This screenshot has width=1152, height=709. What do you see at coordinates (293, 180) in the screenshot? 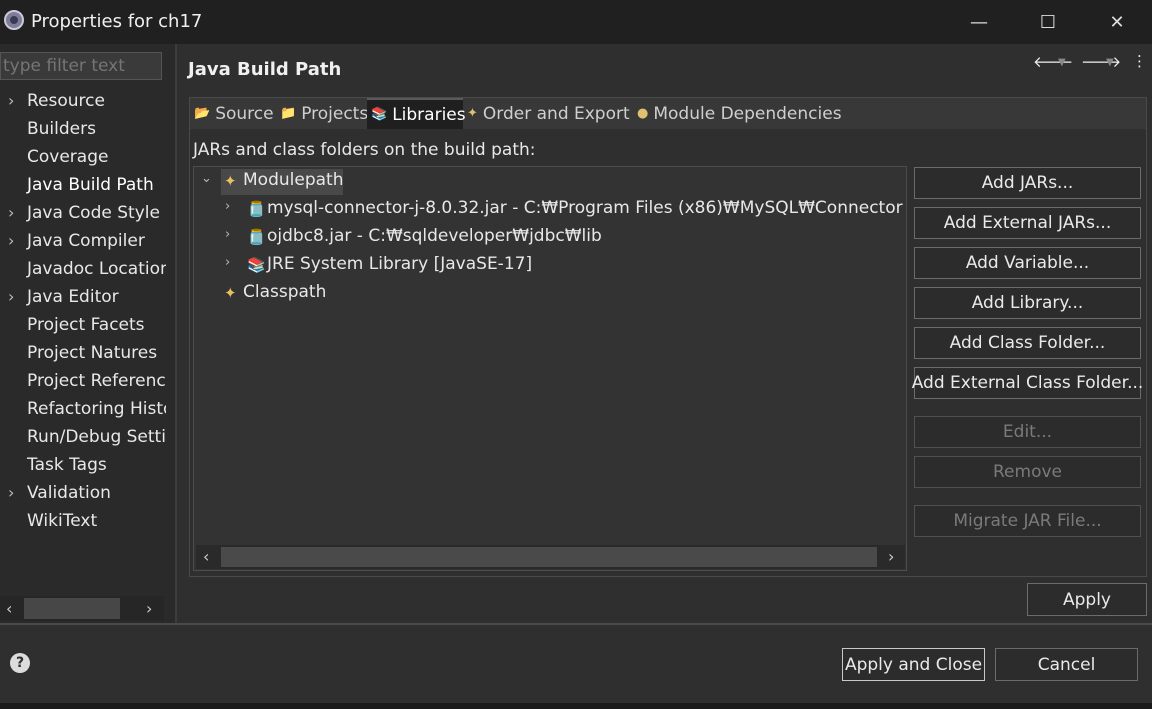
I see `modulepath-label: Modulepath` at bounding box center [293, 180].